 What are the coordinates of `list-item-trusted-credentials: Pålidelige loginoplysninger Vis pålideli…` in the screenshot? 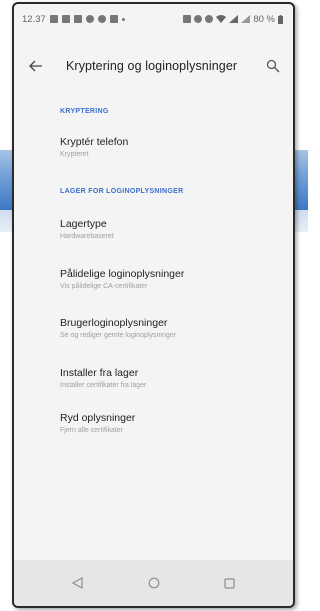 It's located at (171, 286).